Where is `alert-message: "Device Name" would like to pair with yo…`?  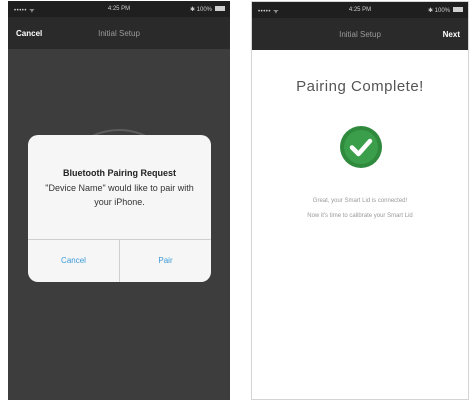
alert-message: "Device Name" would like to pair with yo… is located at coordinates (119, 195).